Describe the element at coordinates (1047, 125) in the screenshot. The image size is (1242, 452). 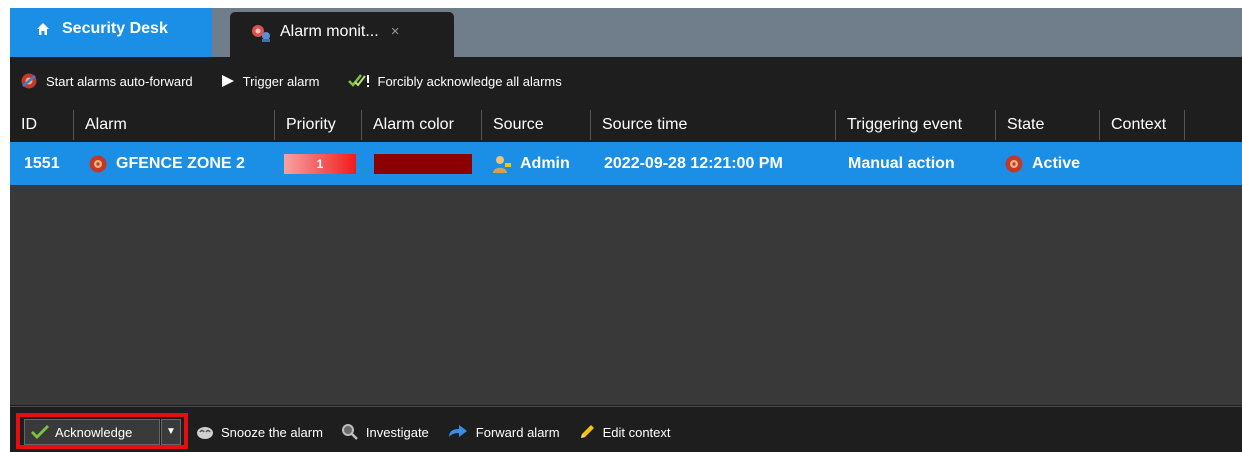
I see `column-header-state: State` at that location.